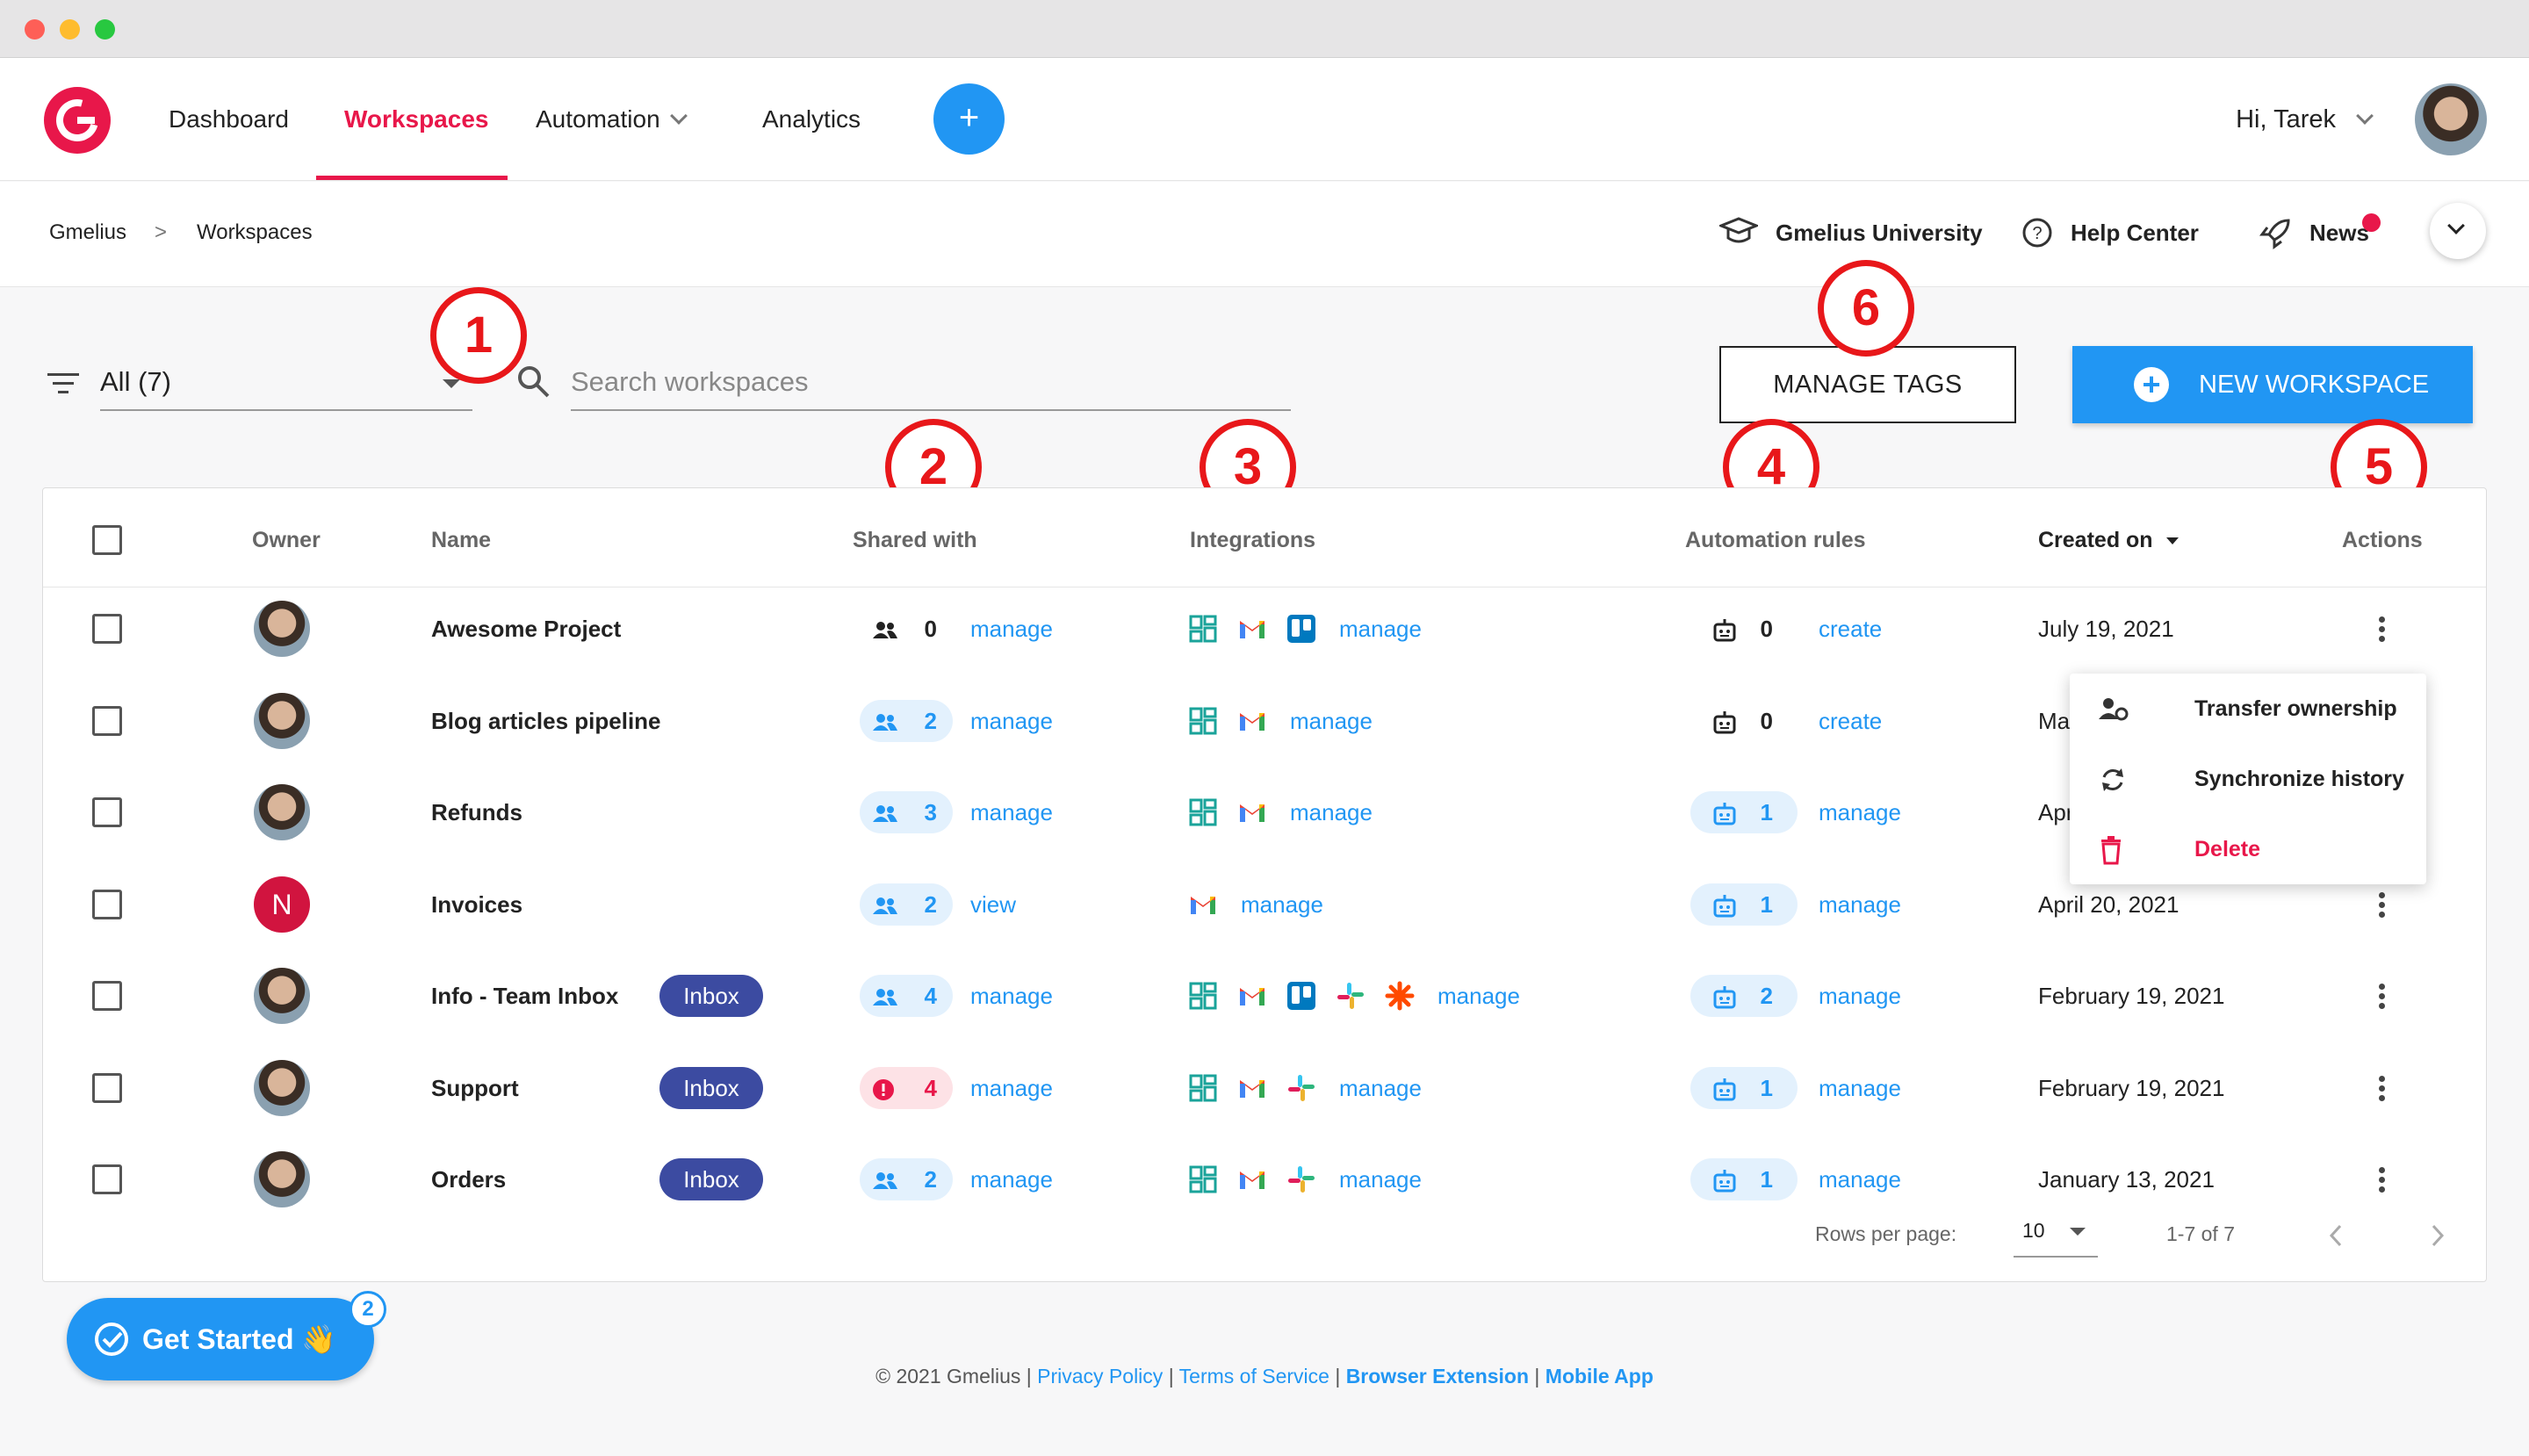  What do you see at coordinates (286, 385) in the screenshot?
I see `workspace-filter-select: All (7)` at bounding box center [286, 385].